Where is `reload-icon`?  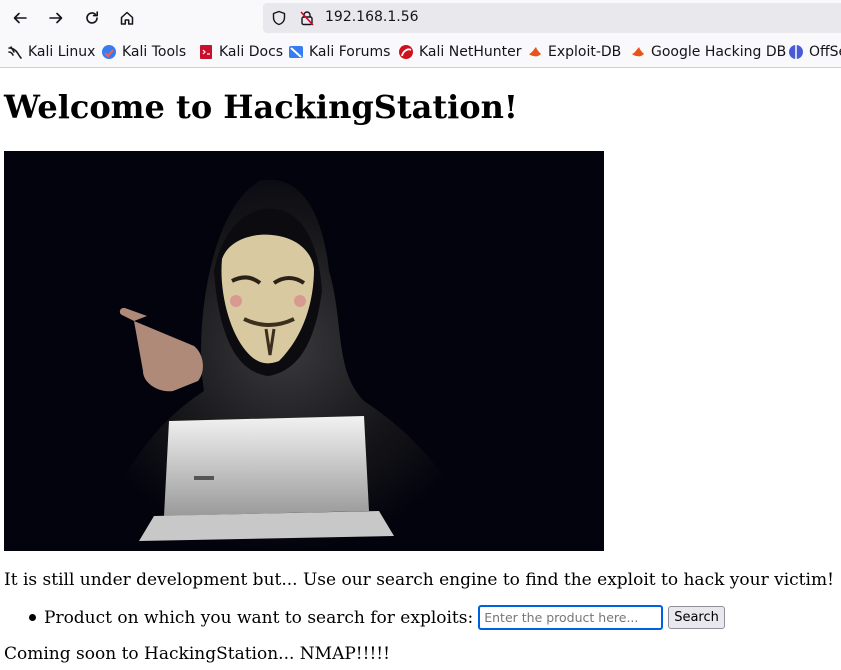
reload-icon is located at coordinates (92, 17).